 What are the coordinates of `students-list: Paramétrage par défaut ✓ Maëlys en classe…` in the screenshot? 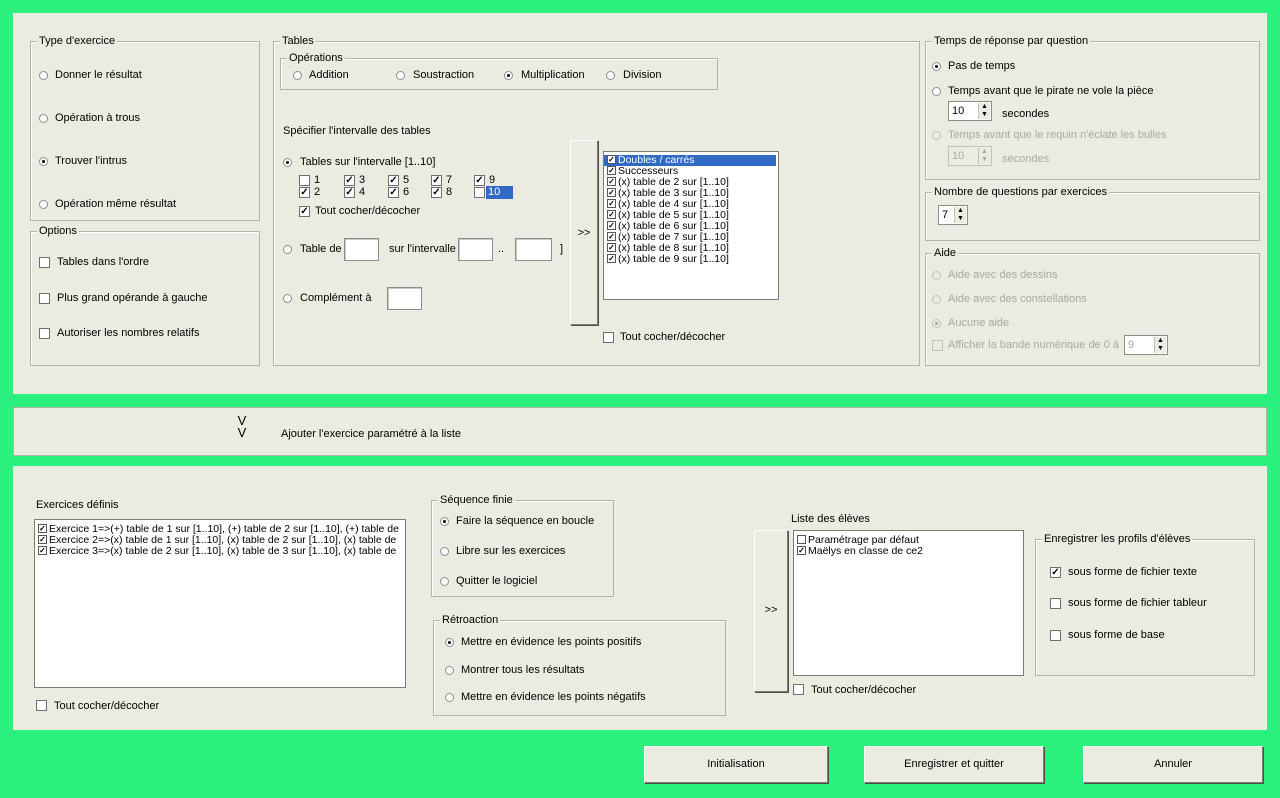 It's located at (908, 603).